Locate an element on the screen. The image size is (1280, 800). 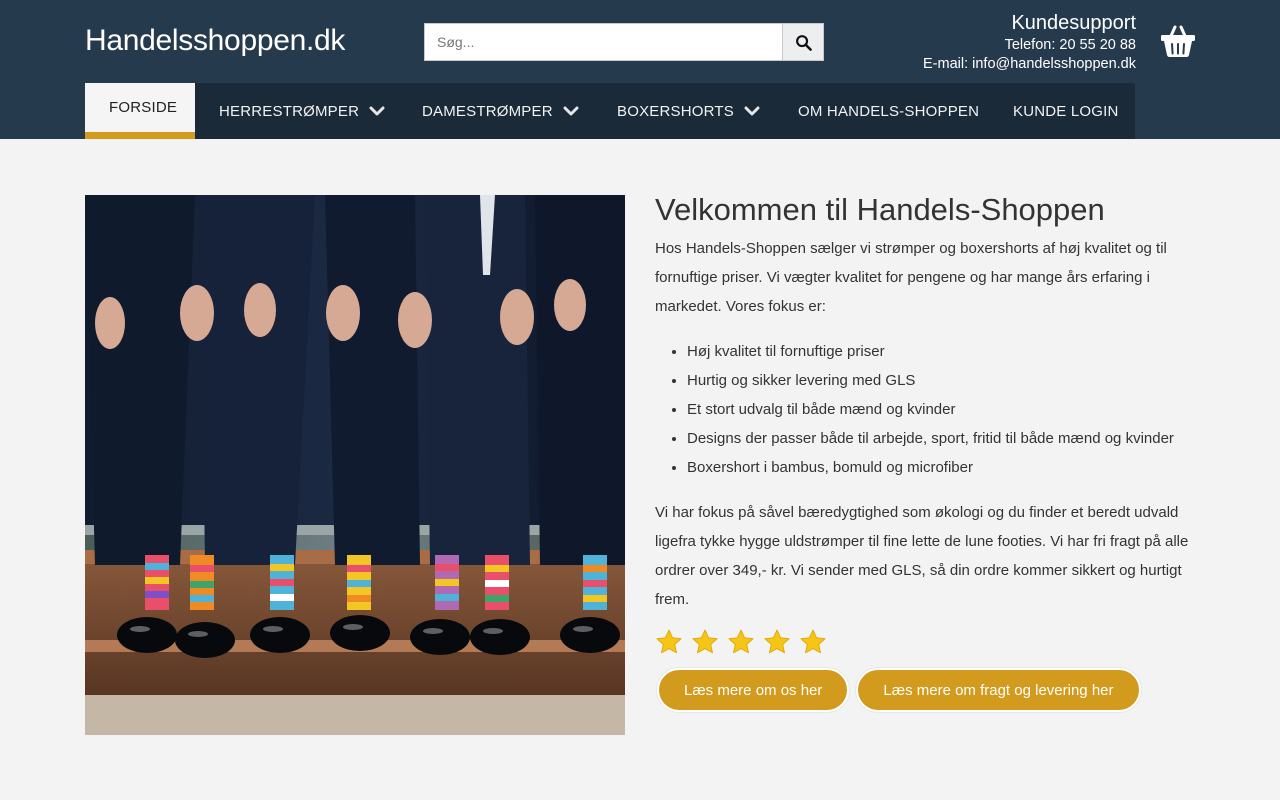
nav-label: FORSIDE is located at coordinates (143, 107).